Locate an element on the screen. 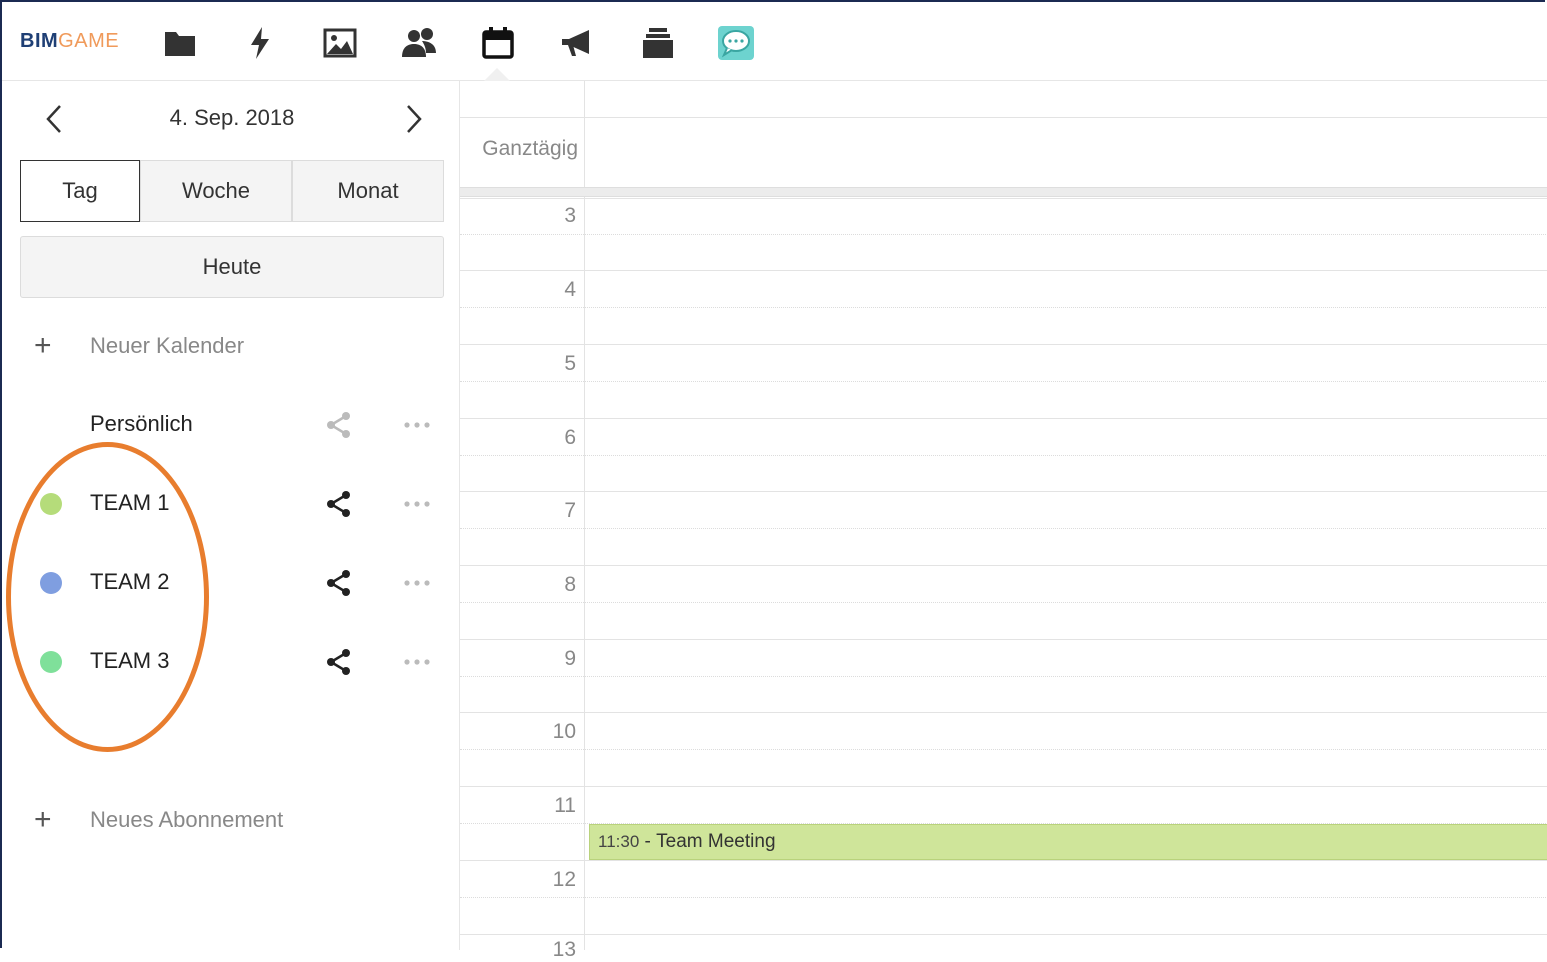  current-date: 4. Sep. 2018 is located at coordinates (232, 118).